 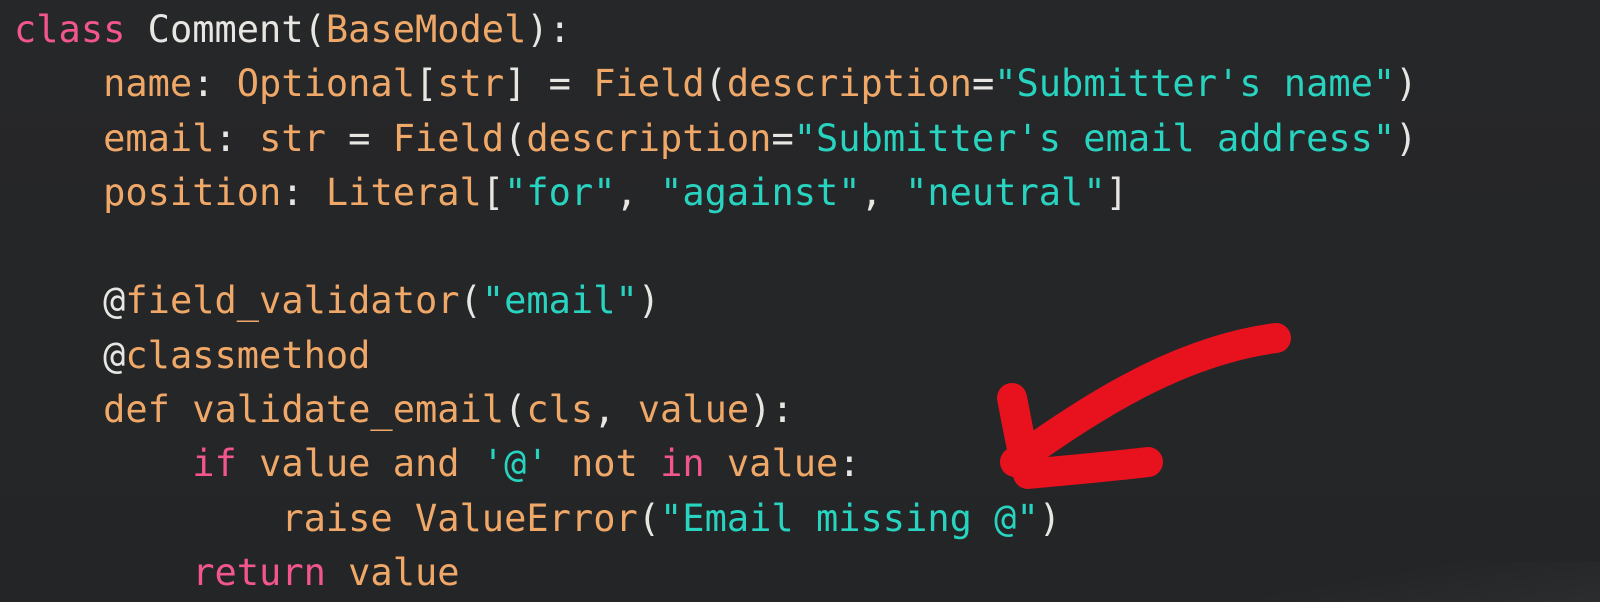 What do you see at coordinates (136, 410) in the screenshot?
I see `identifier-token: def` at bounding box center [136, 410].